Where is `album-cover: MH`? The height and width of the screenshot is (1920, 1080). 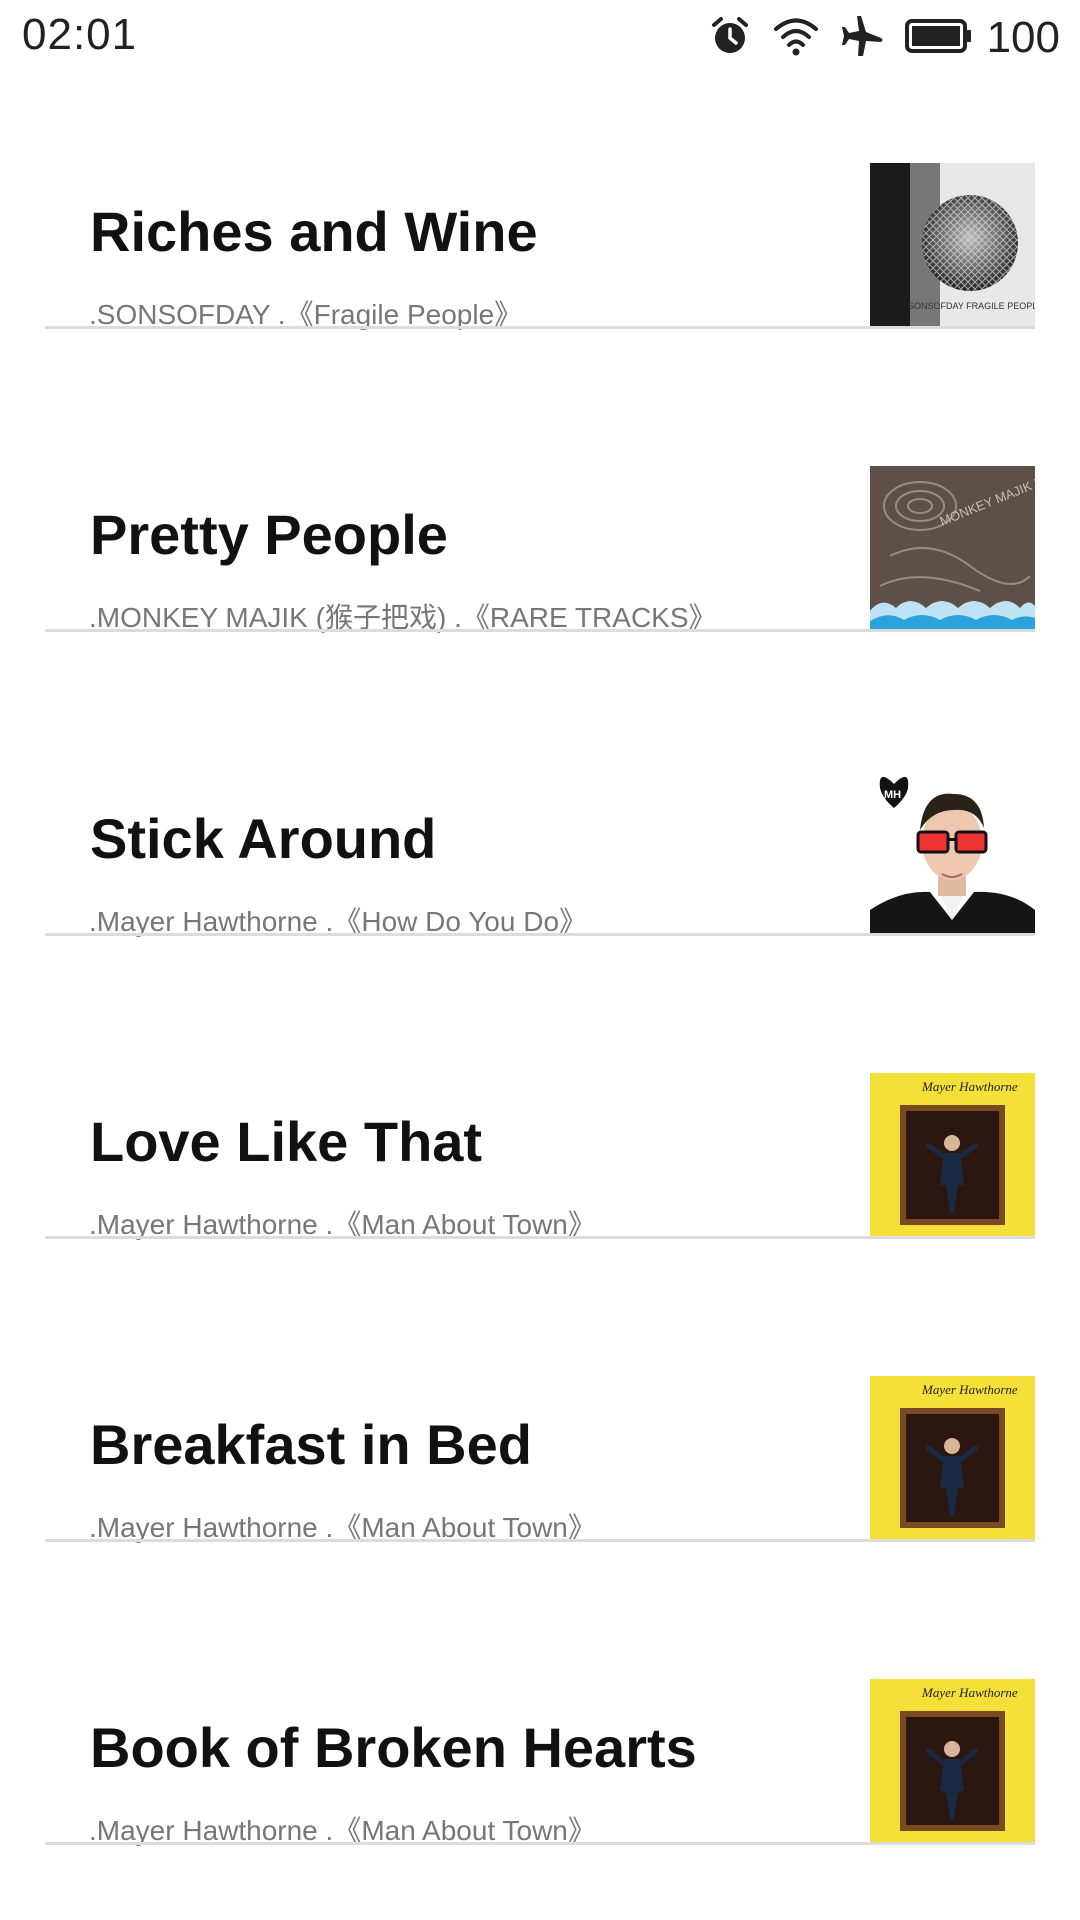
album-cover: MH is located at coordinates (952, 853).